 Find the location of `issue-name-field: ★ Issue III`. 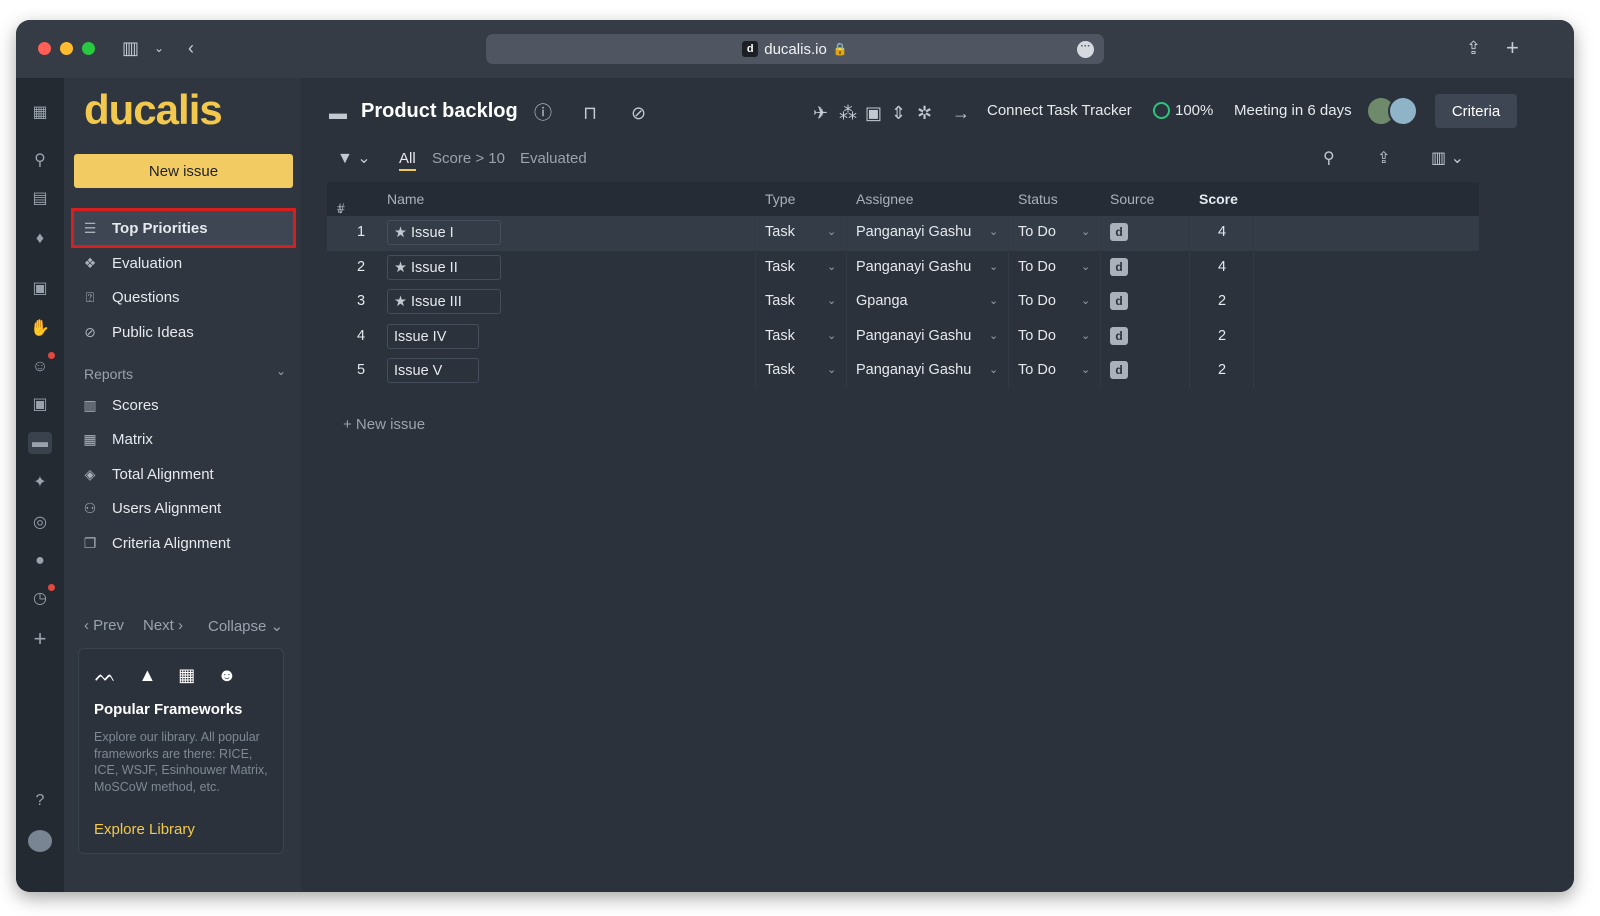

issue-name-field: ★ Issue III is located at coordinates (444, 301).